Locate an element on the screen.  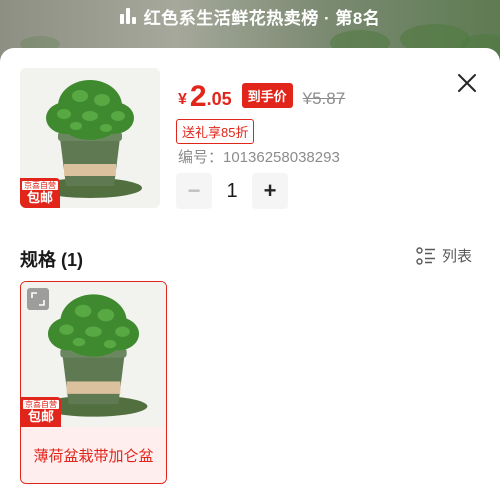
increase-button: + is located at coordinates (270, 191).